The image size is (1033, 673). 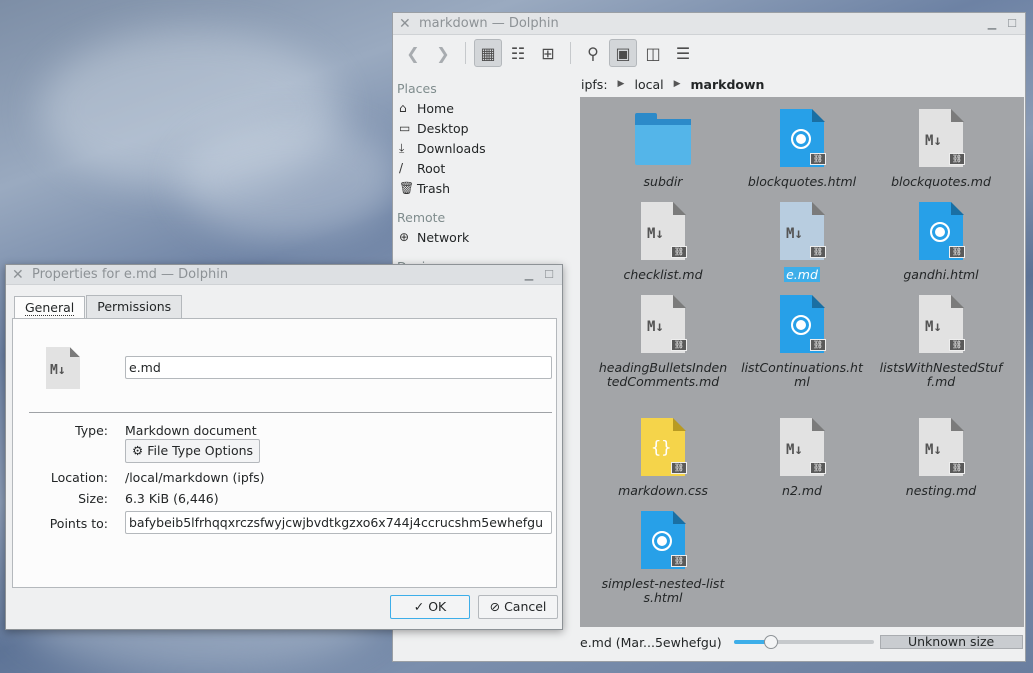 I want to click on split-button: ◫, so click(x=653, y=53).